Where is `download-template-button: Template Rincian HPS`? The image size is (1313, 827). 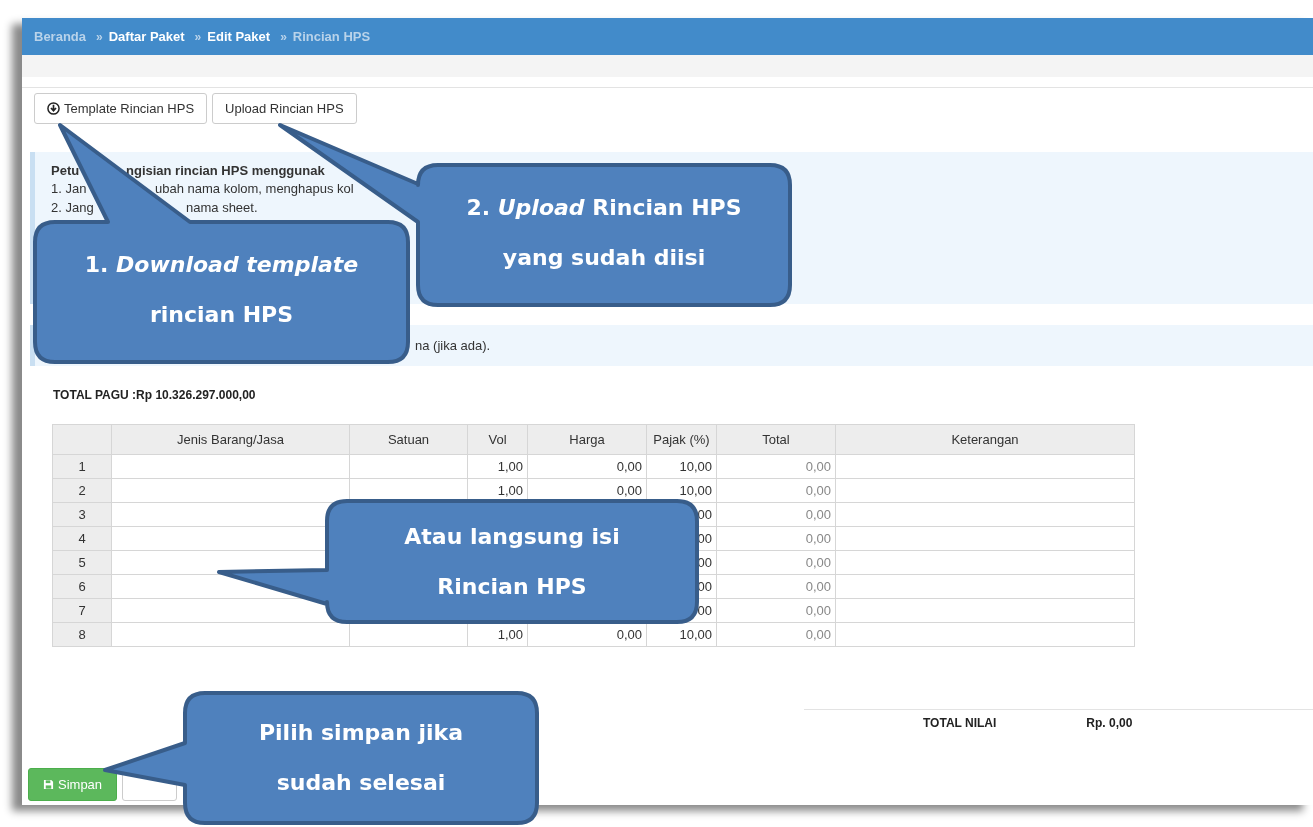 download-template-button: Template Rincian HPS is located at coordinates (121, 108).